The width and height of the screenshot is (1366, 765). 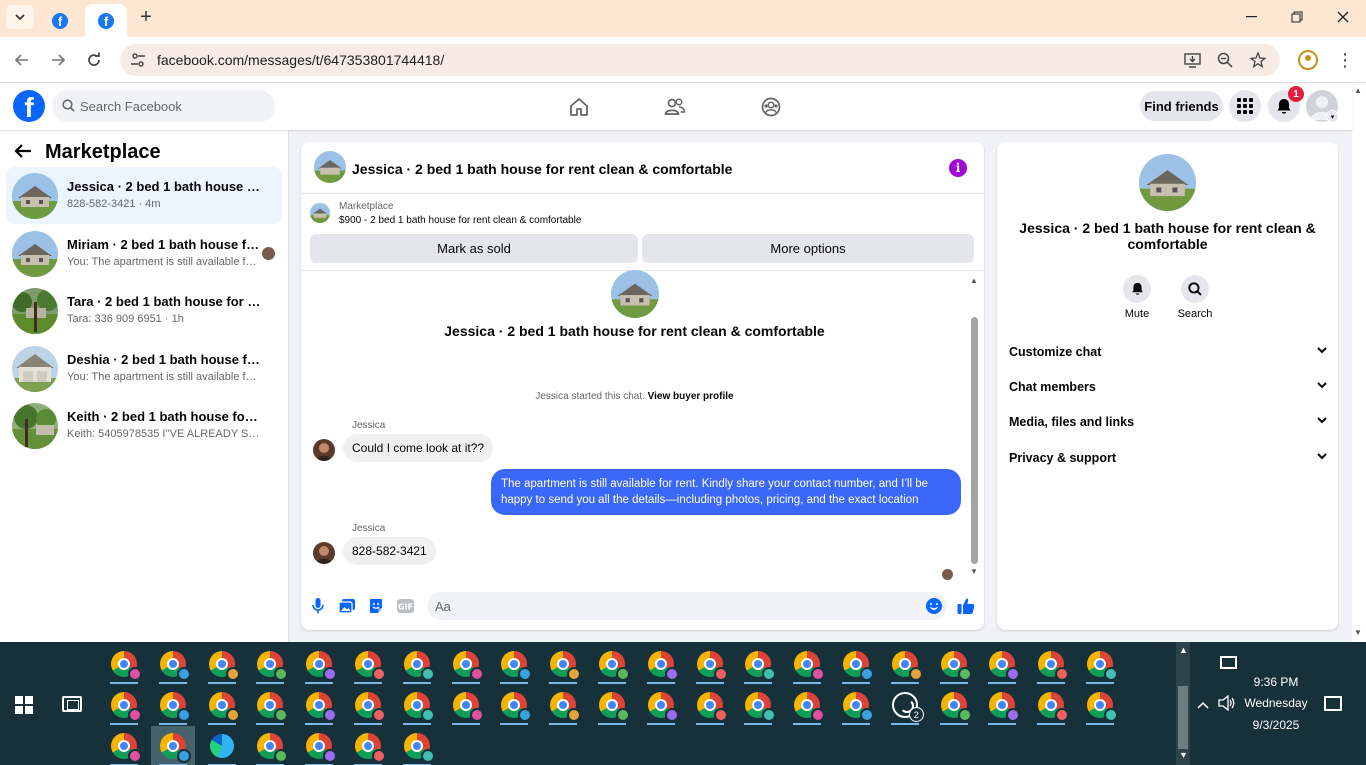 What do you see at coordinates (675, 107) in the screenshot?
I see `friends-nav-icon` at bounding box center [675, 107].